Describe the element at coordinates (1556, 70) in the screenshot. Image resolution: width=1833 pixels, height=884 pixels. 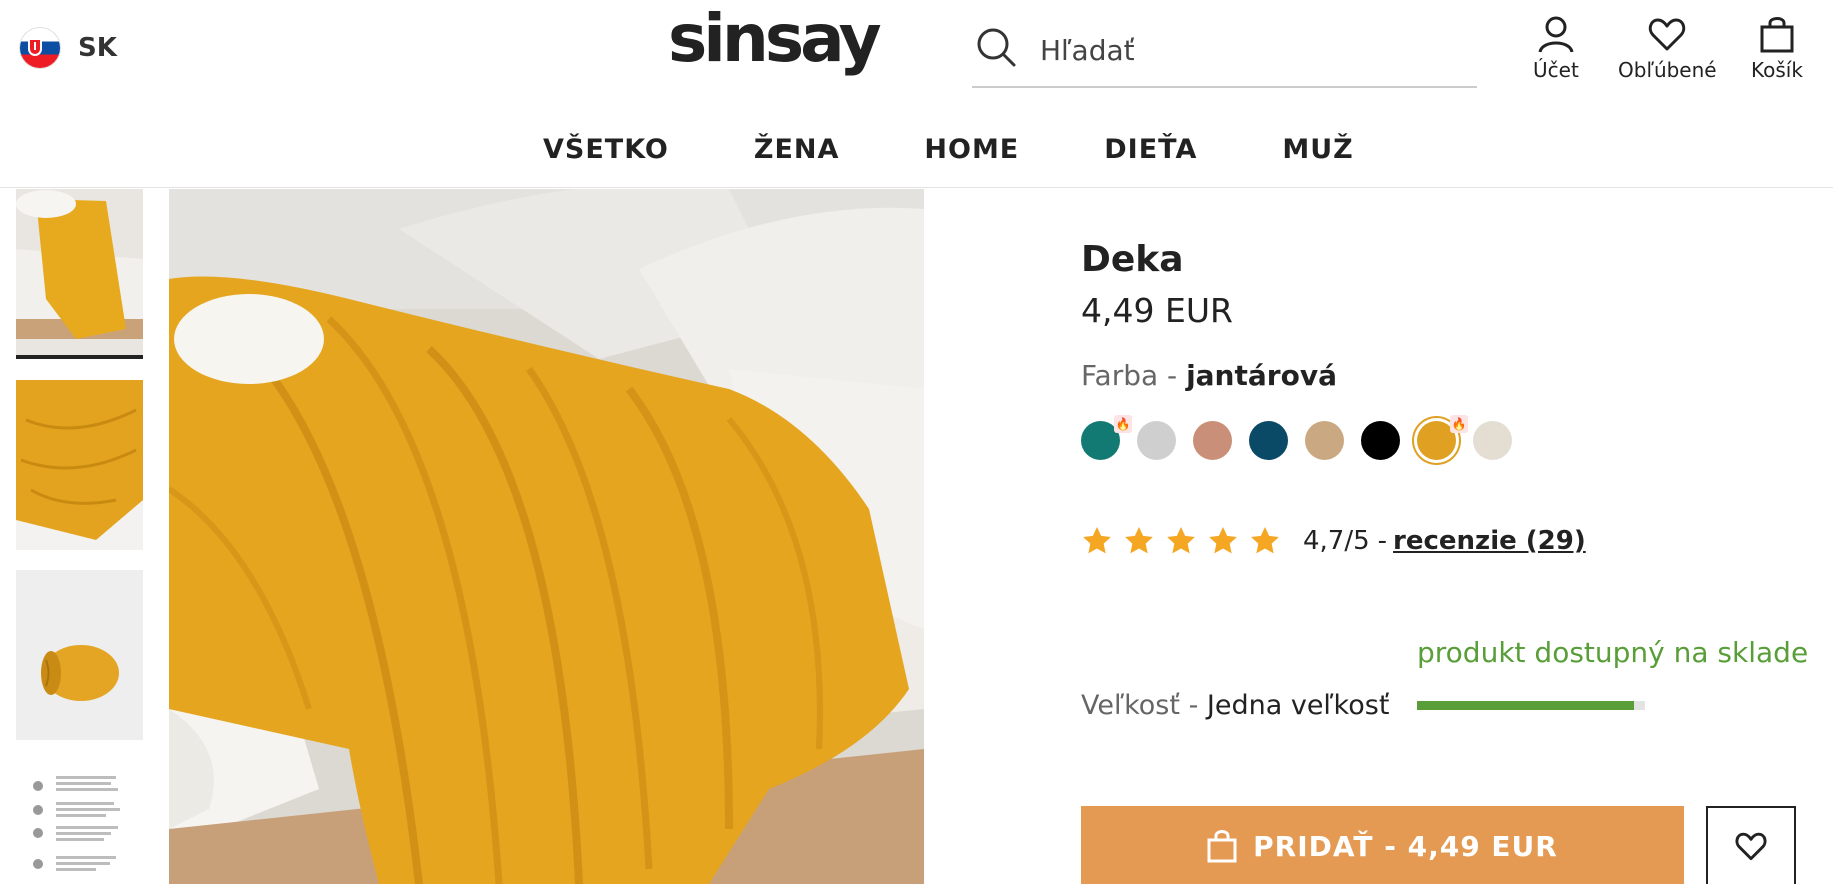
I see `account-label: Účet` at that location.